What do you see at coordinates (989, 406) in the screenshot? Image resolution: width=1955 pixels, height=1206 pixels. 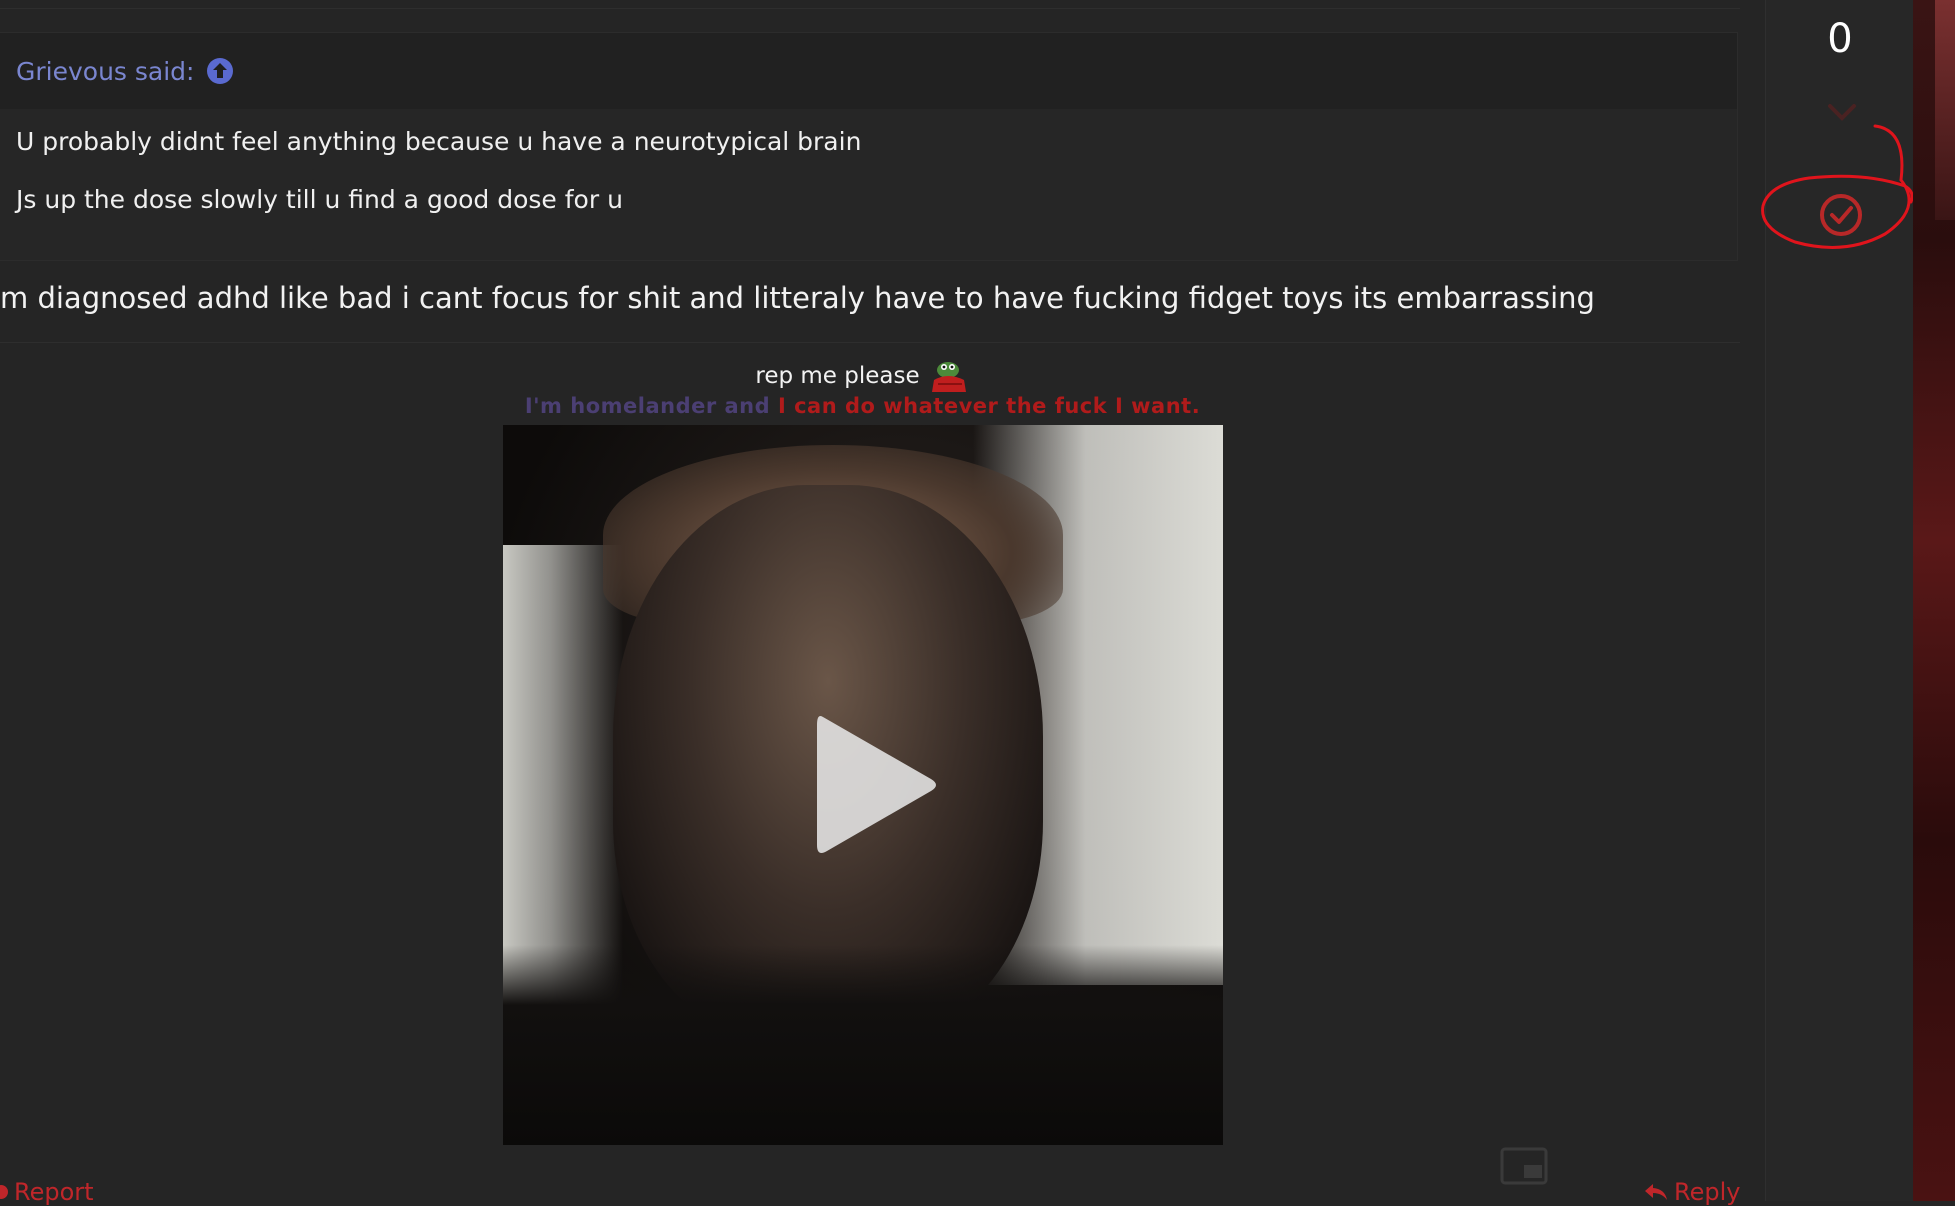 I see `signature-gradient-part-2: I can do whatever the fuck I want.` at bounding box center [989, 406].